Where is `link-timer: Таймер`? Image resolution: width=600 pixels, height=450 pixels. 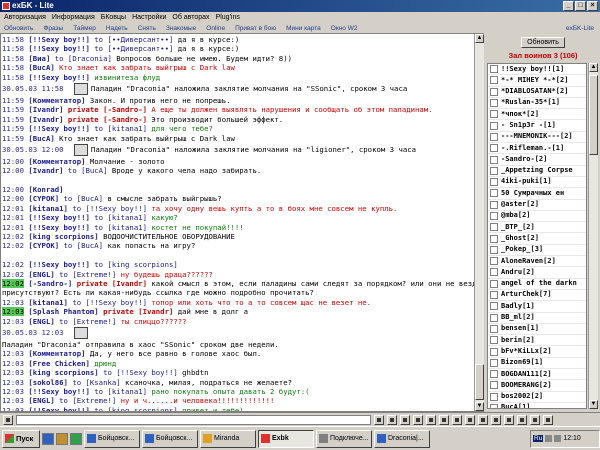 link-timer: Таймер is located at coordinates (84, 28).